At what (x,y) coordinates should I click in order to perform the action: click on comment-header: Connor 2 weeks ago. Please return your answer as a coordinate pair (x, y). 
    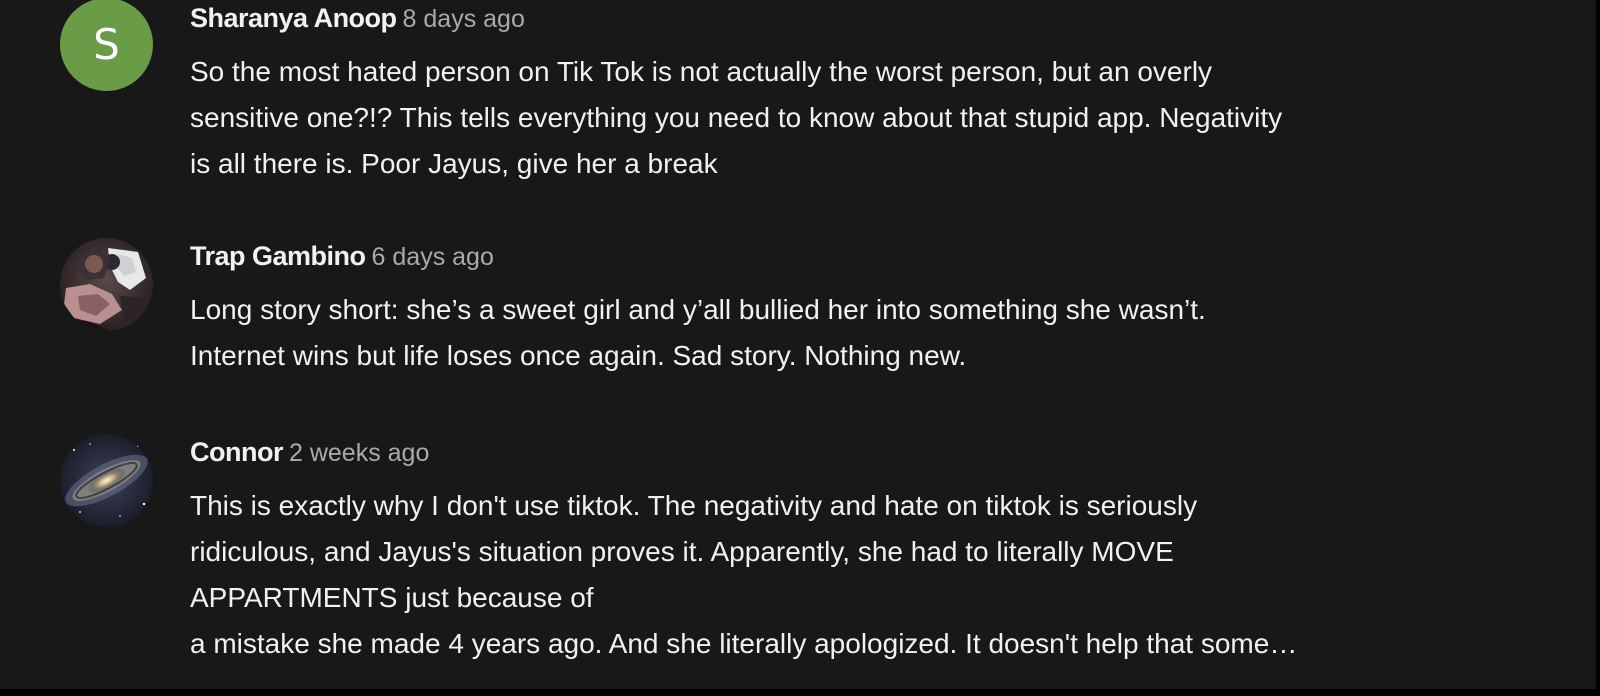
    Looking at the image, I should click on (309, 454).